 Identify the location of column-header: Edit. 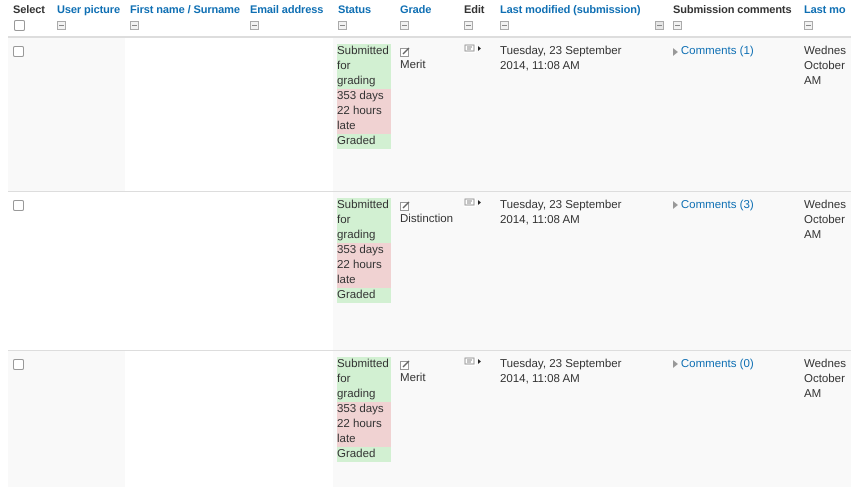
(474, 10).